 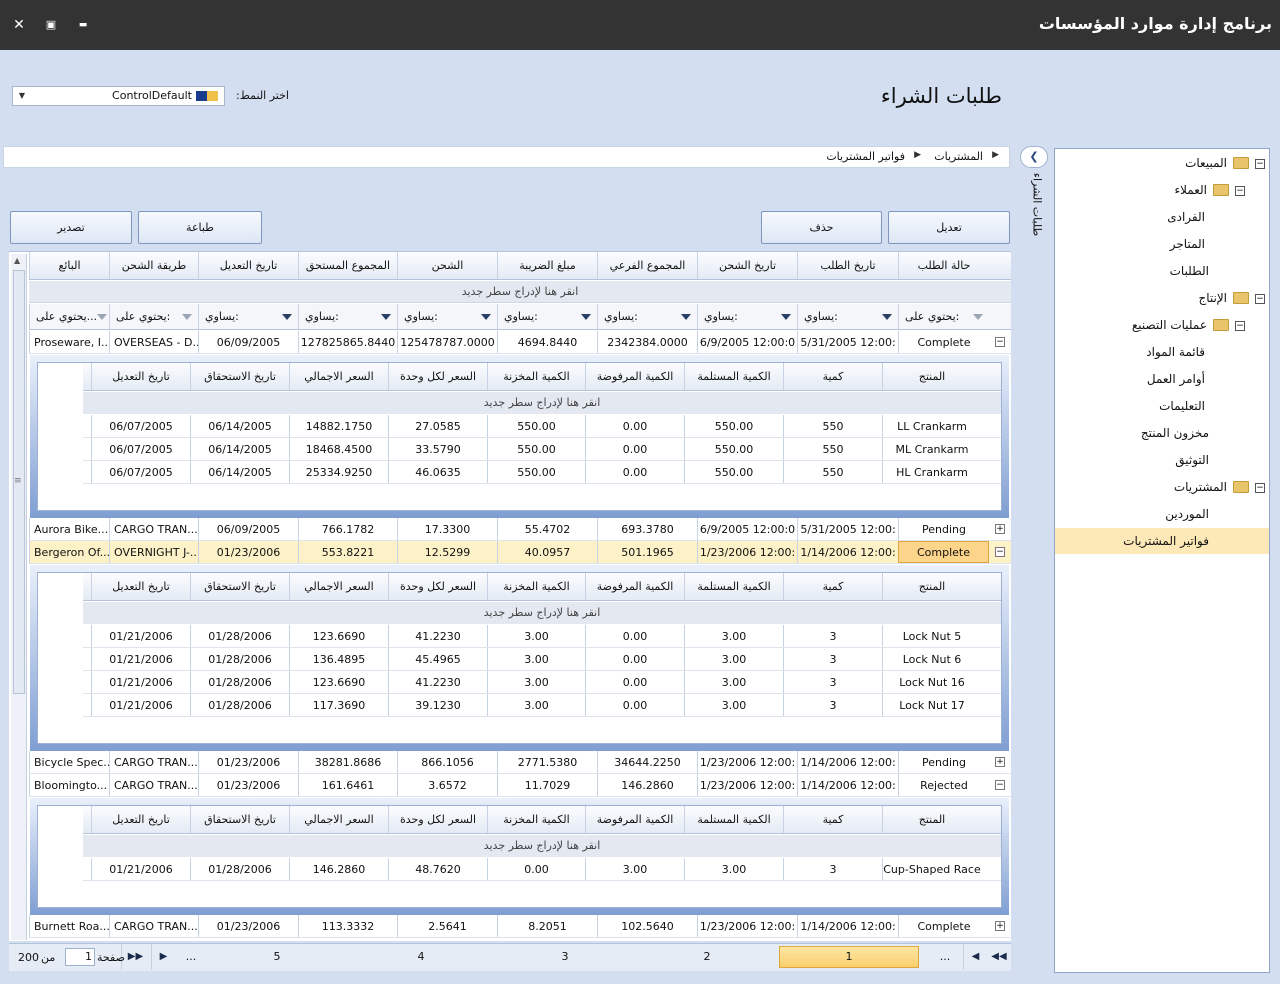 What do you see at coordinates (153, 265) in the screenshot?
I see `column-header: طريقة الشحن` at bounding box center [153, 265].